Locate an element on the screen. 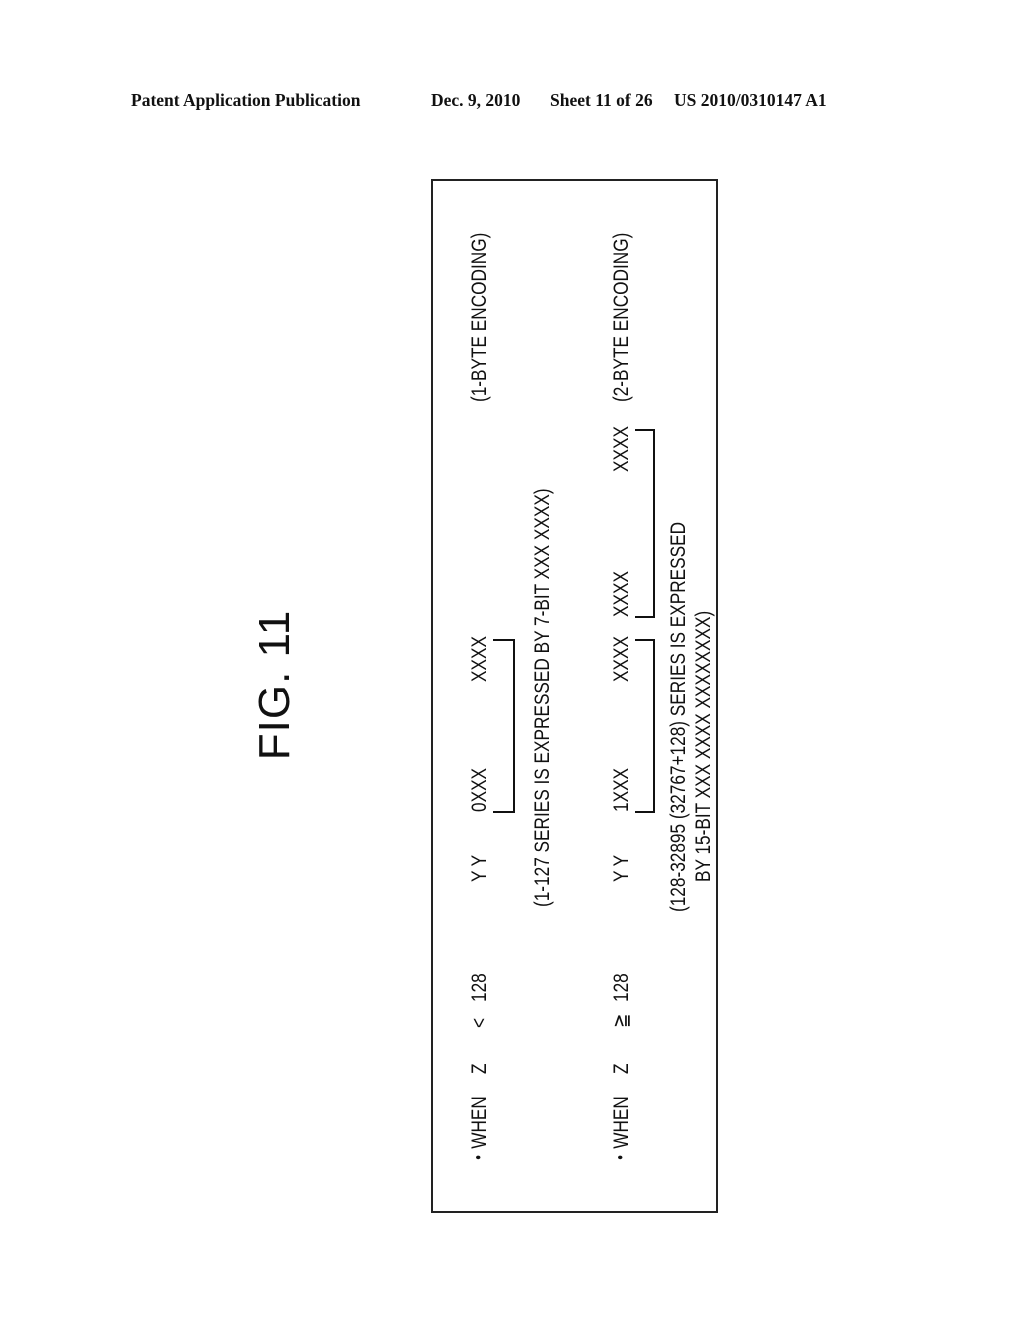 The image size is (1024, 1320). case1-when: ・WHEN is located at coordinates (479, 1131).